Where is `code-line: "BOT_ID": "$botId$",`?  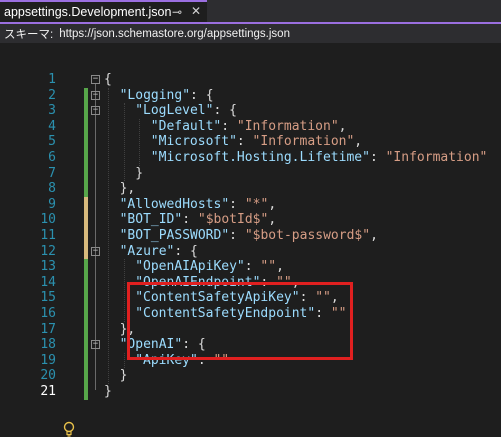 code-line: "BOT_ID": "$botId$", is located at coordinates (198, 220).